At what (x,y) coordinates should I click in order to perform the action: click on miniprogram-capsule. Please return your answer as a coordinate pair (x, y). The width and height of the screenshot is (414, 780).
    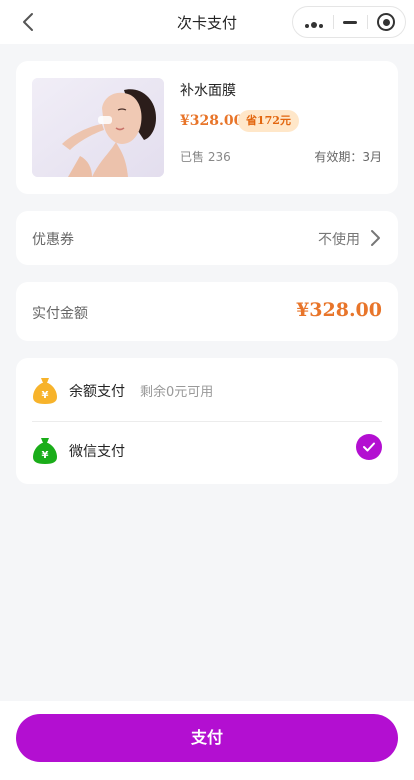
    Looking at the image, I should click on (349, 22).